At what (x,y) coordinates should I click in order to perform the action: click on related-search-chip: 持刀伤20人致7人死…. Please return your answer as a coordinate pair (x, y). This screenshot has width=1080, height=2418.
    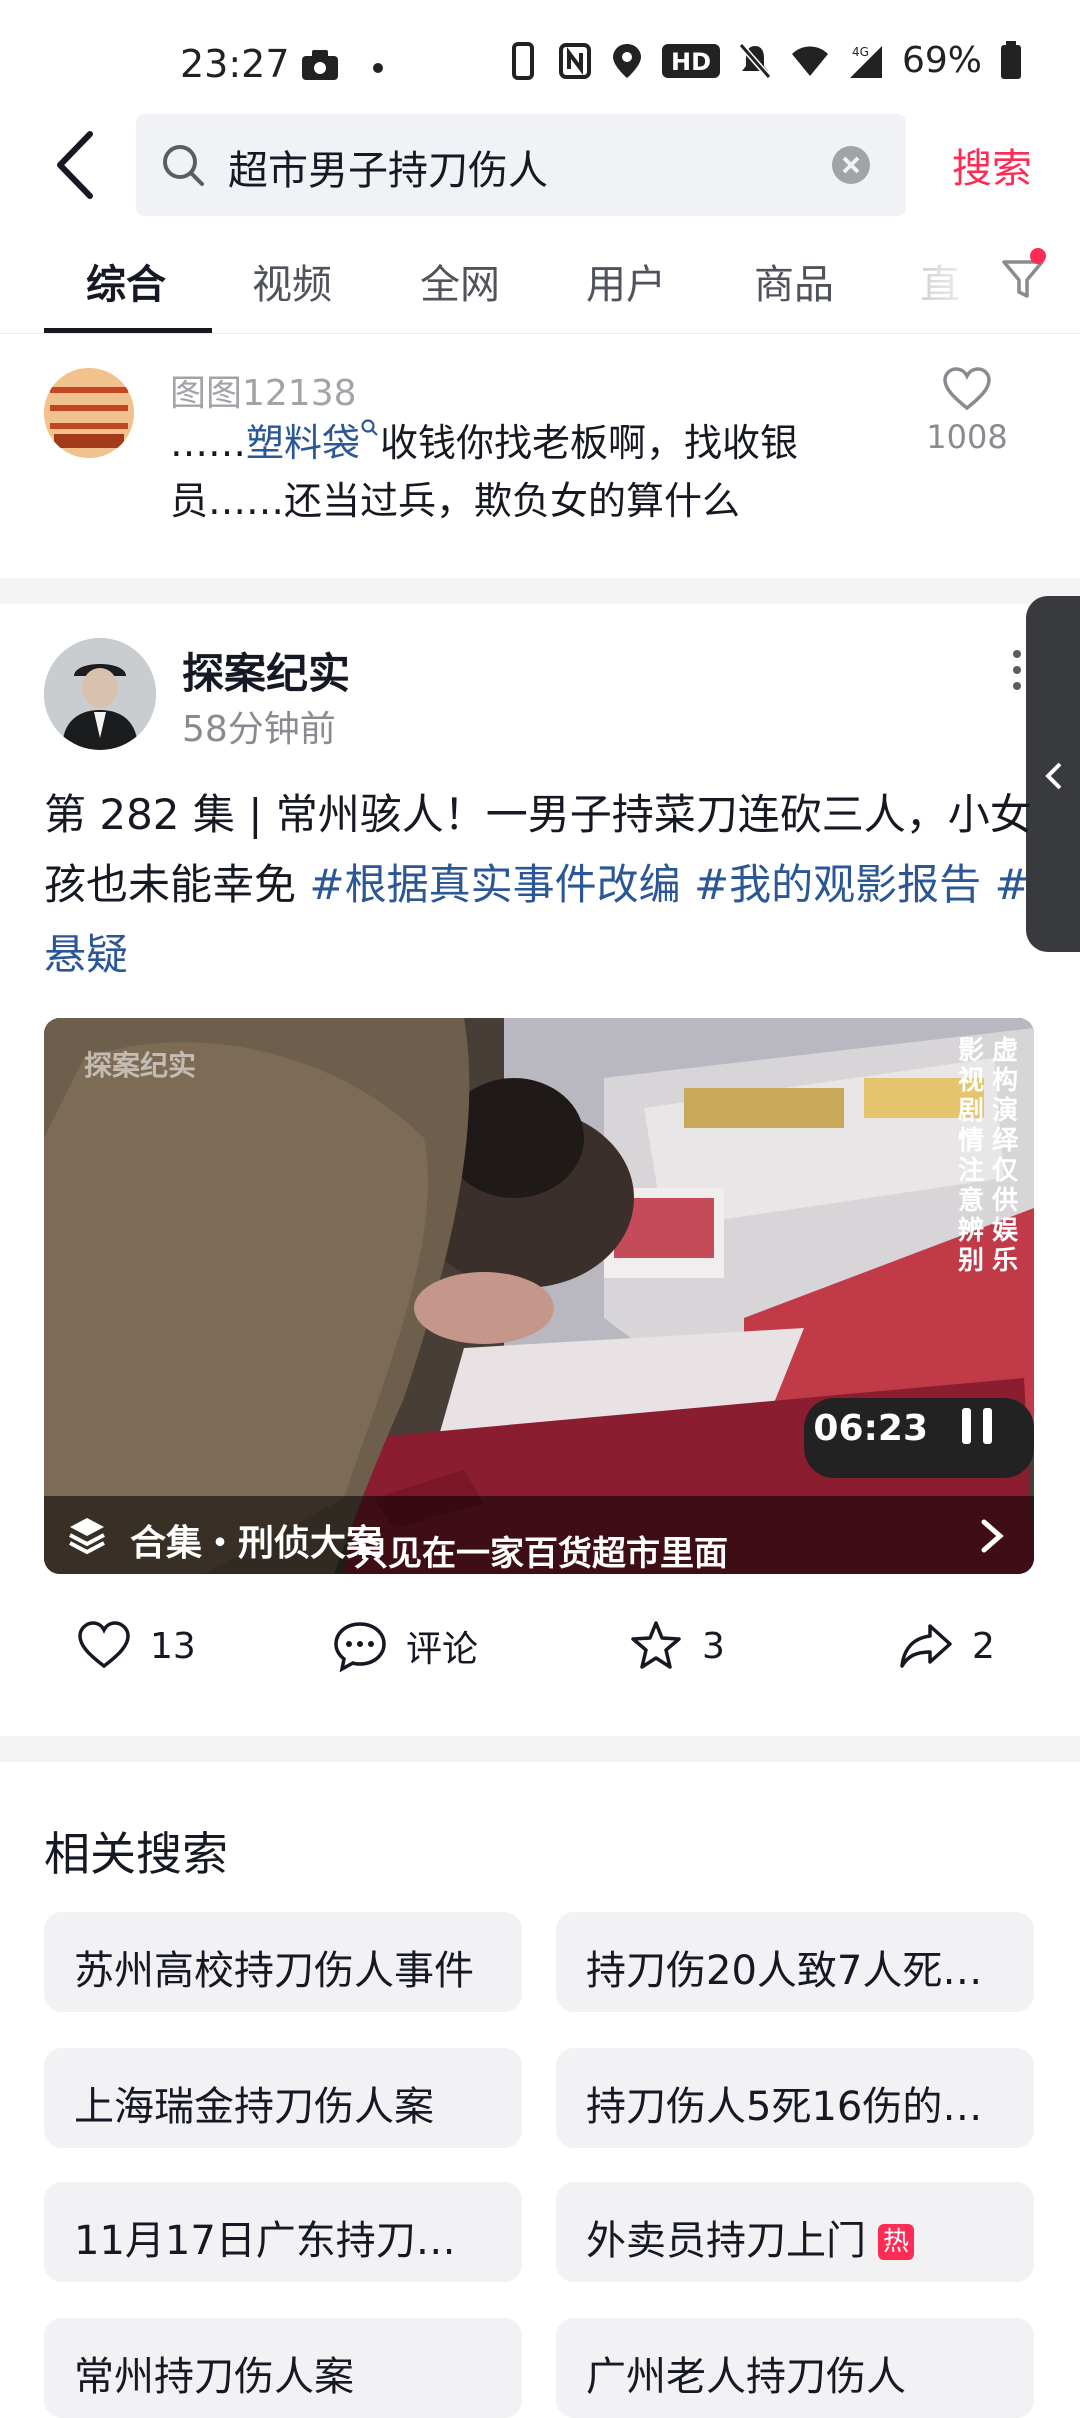
    Looking at the image, I should click on (795, 1962).